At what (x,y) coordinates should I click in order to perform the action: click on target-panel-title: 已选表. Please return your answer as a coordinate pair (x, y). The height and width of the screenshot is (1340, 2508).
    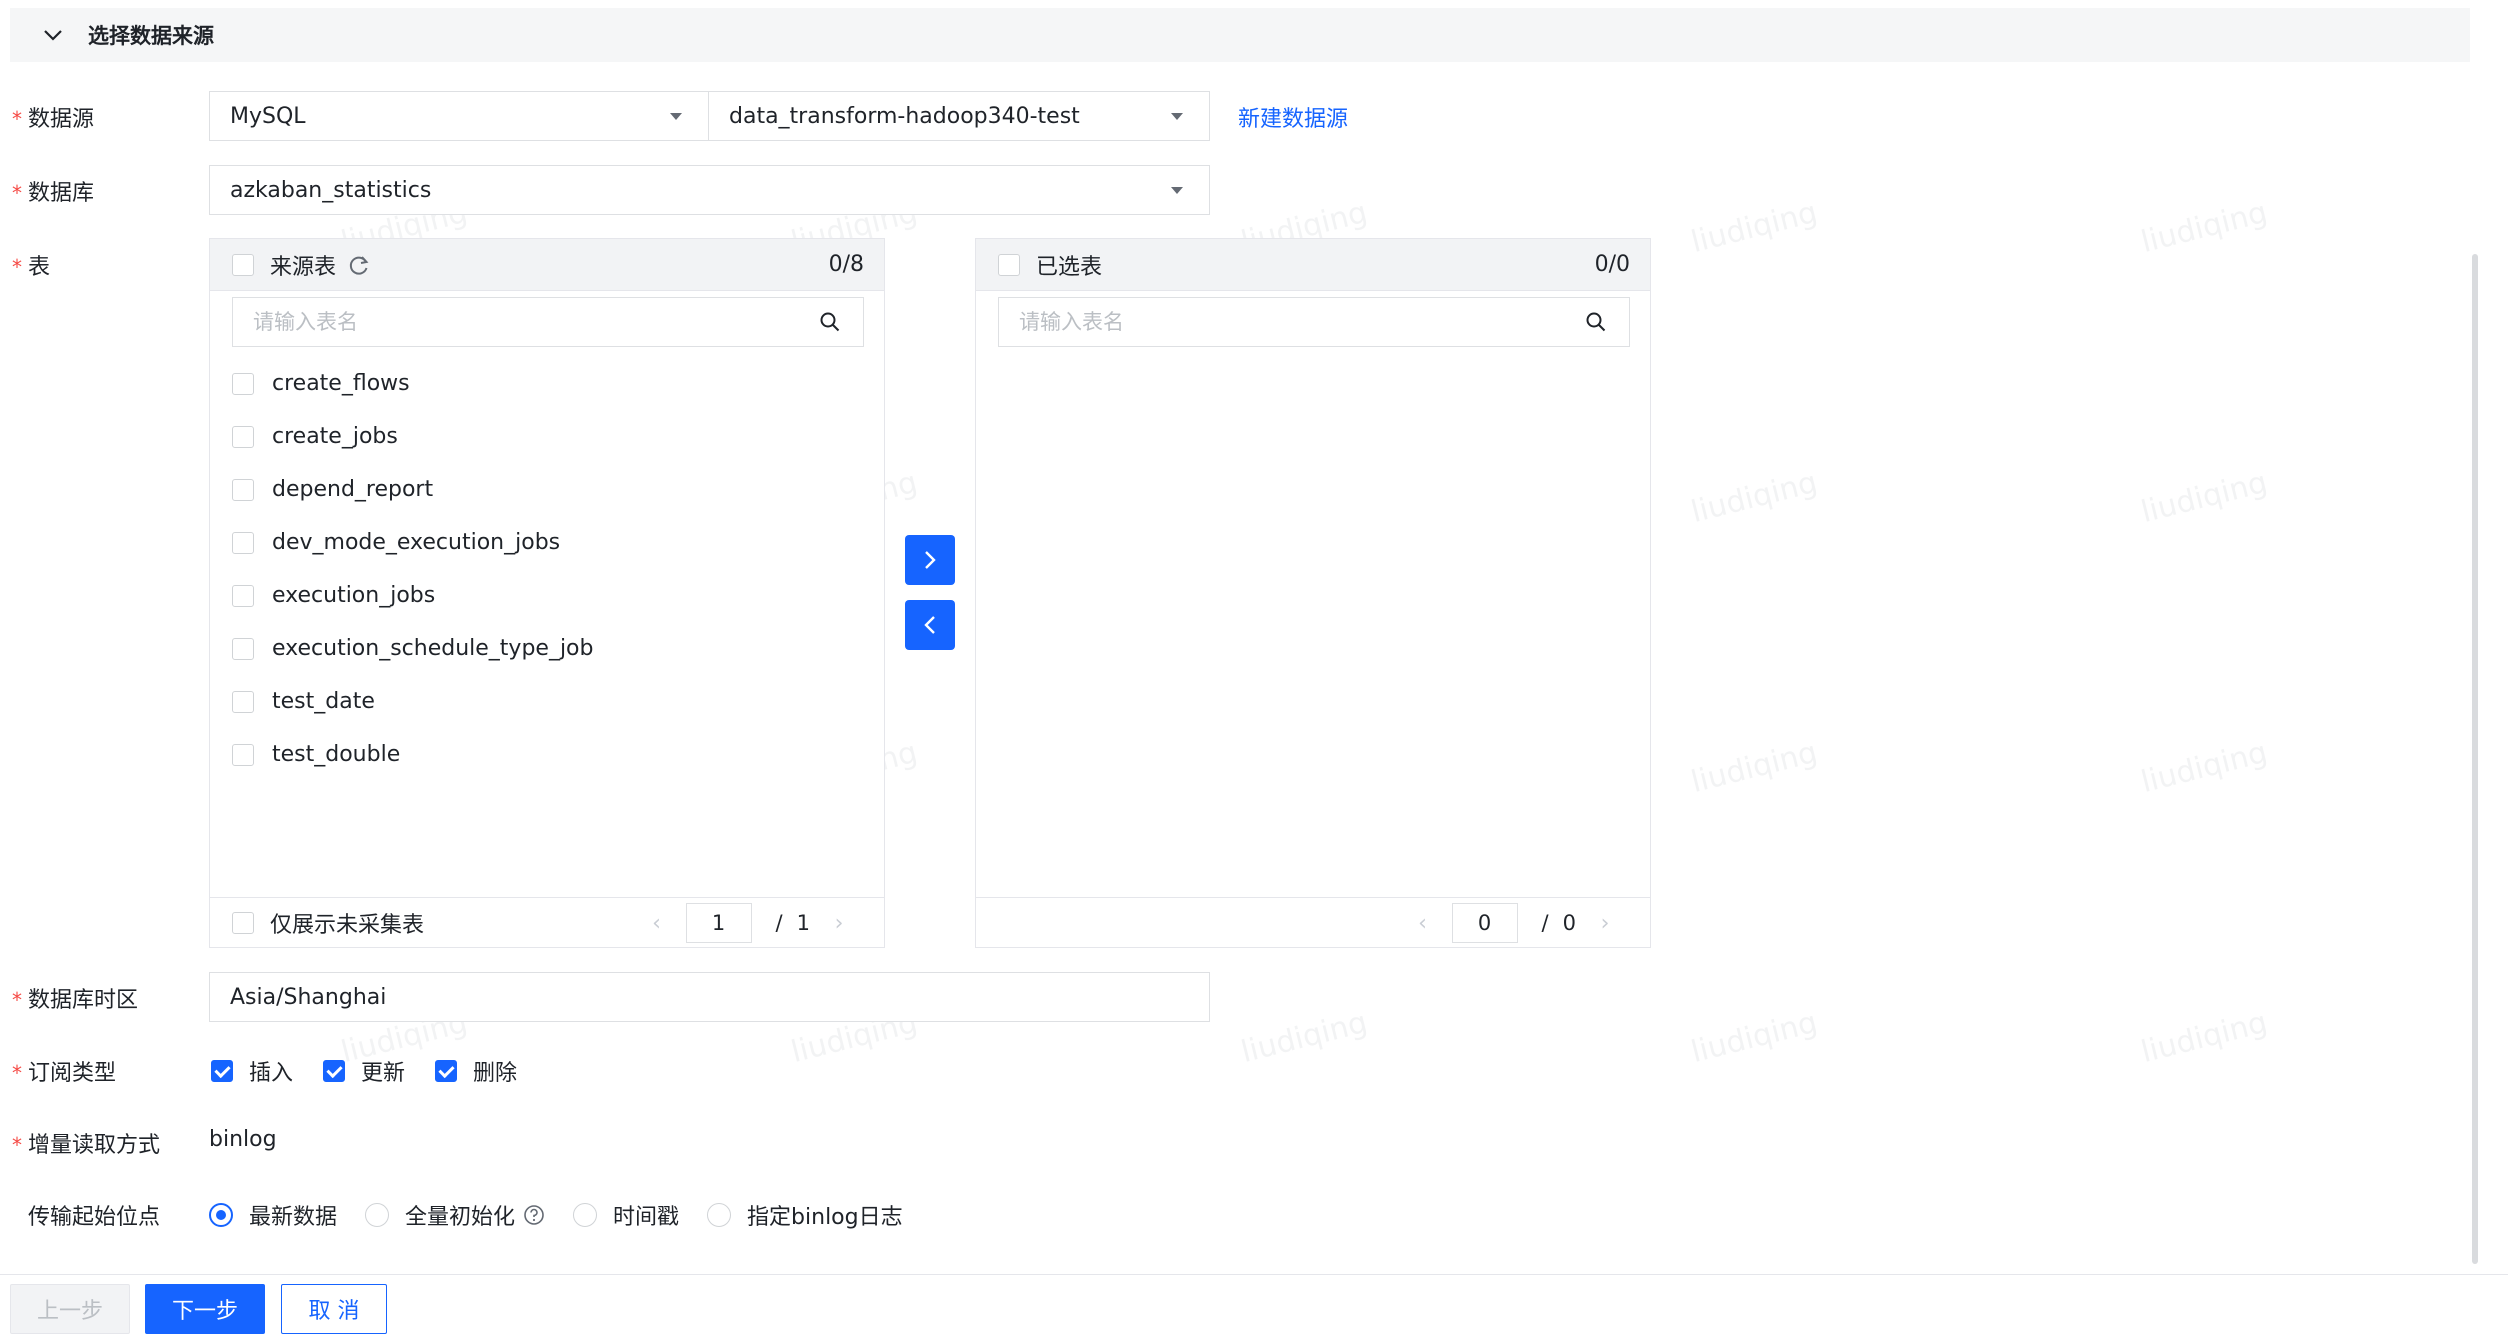
    Looking at the image, I should click on (1069, 267).